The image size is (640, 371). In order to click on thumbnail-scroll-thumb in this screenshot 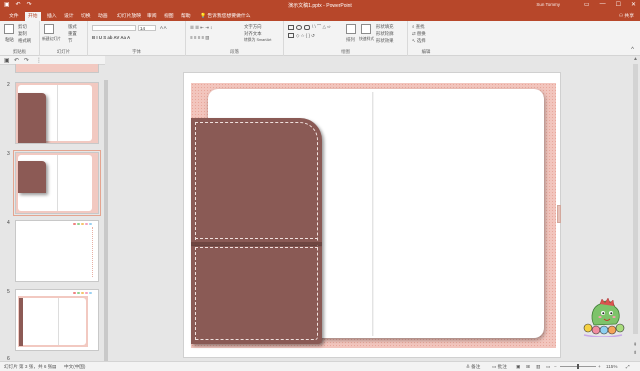, I will do `click(106, 225)`.